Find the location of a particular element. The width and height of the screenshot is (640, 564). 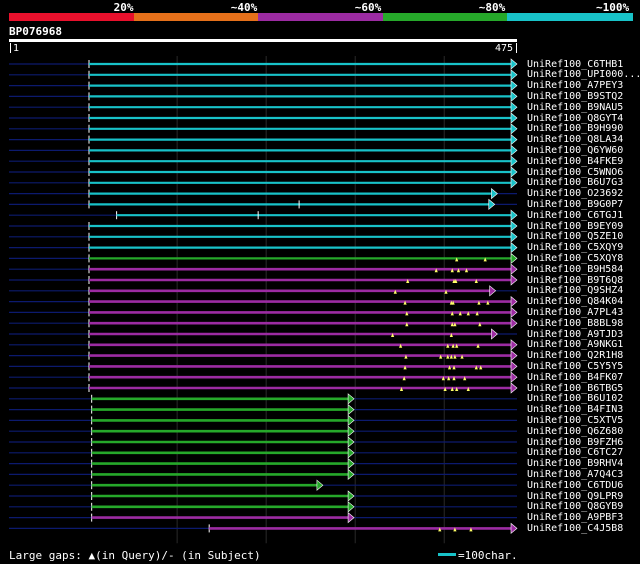

hit-name-link: UniRef100_Q8LA34 is located at coordinates (575, 139).